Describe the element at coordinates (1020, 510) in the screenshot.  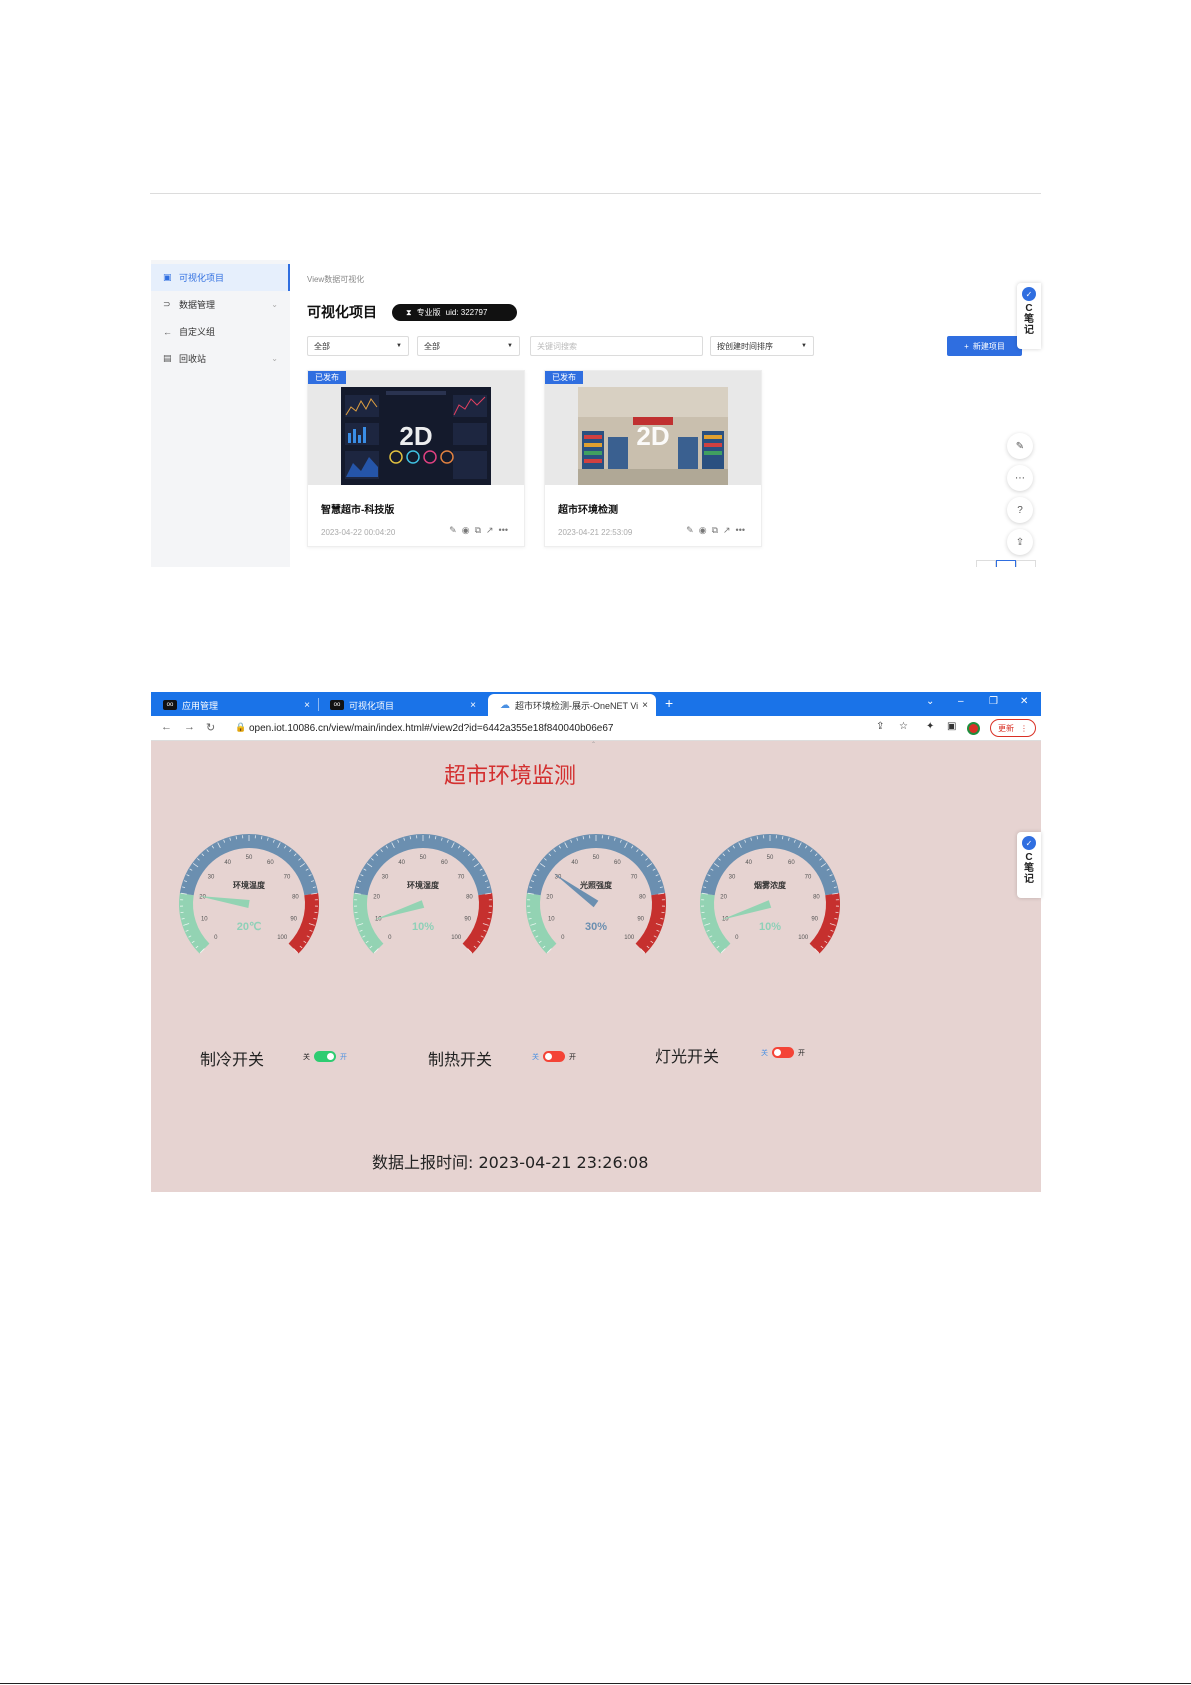
I see `help-icon: ?` at that location.